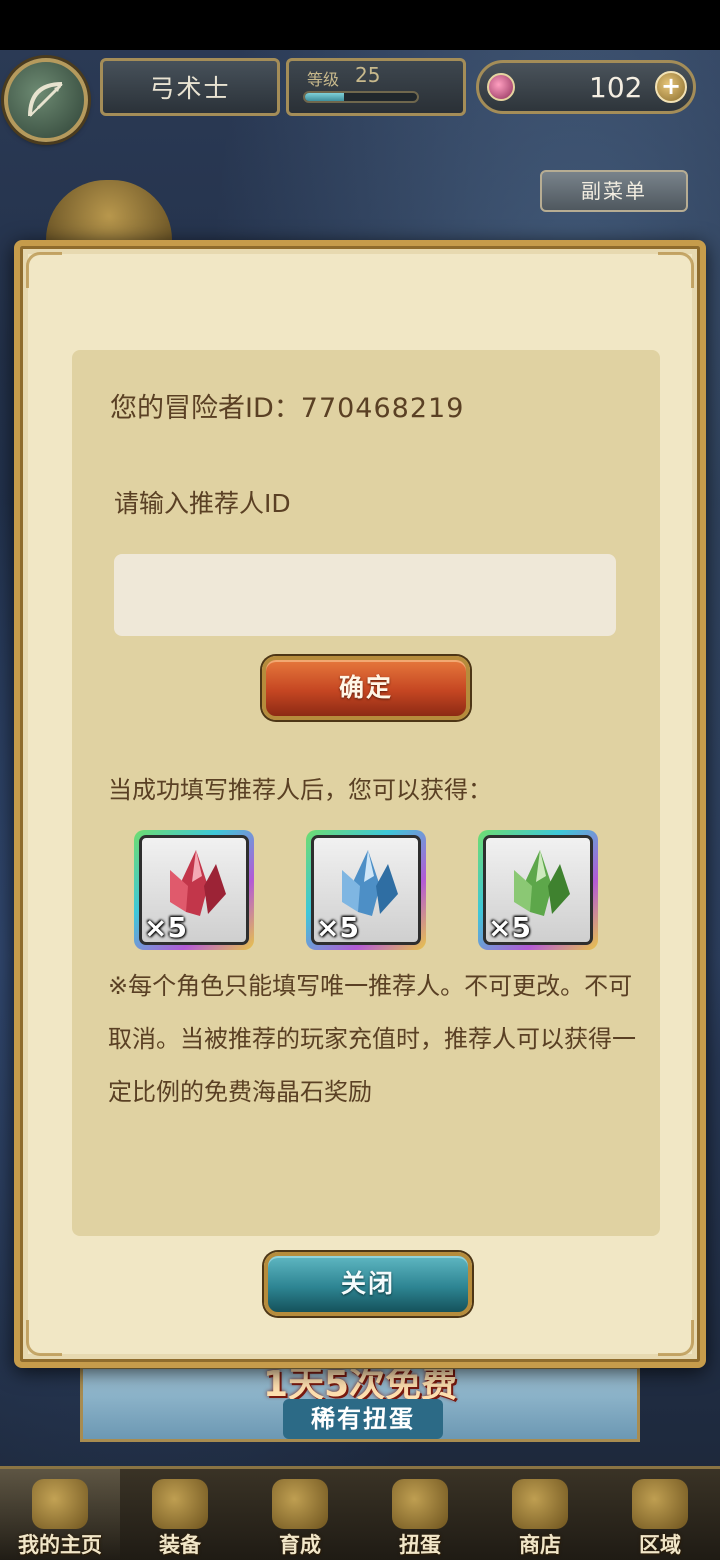  Describe the element at coordinates (300, 1504) in the screenshot. I see `sword-icon` at that location.